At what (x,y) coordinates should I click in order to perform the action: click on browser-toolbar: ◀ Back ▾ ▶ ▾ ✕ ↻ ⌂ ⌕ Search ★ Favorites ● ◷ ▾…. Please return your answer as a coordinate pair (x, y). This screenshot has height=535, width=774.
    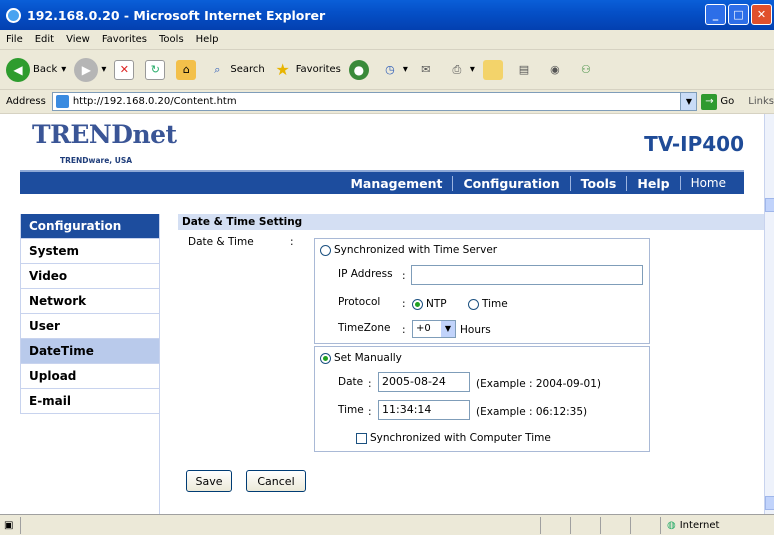
    Looking at the image, I should click on (387, 70).